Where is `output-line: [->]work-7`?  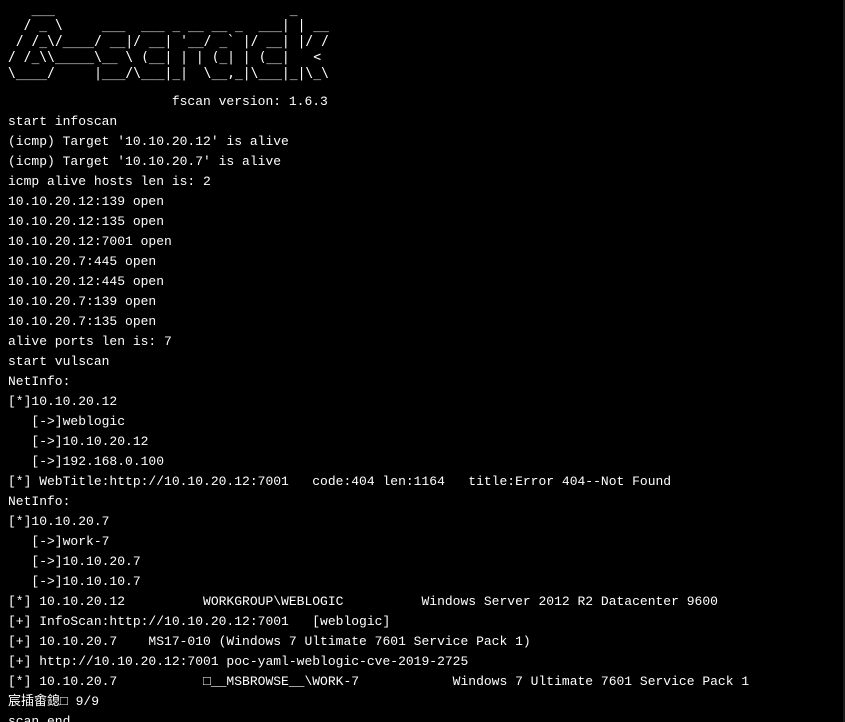
output-line: [->]work-7 is located at coordinates (59, 541).